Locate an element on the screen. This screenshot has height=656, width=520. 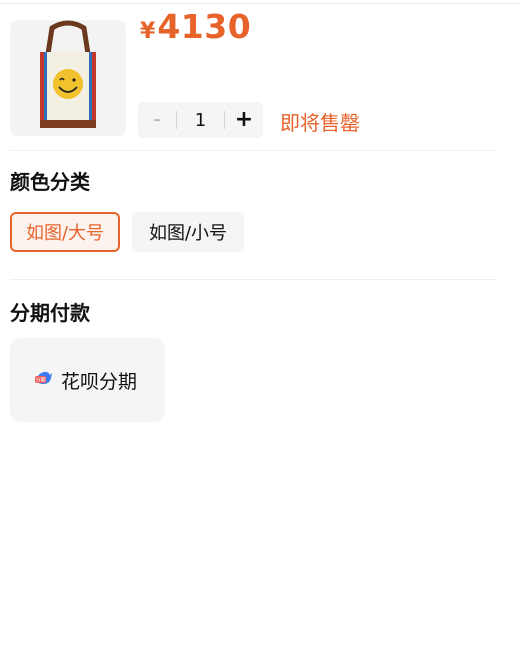
quantity-stepper: - 1 + is located at coordinates (200, 120).